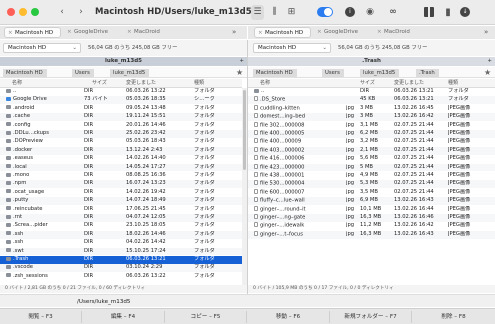 This screenshot has width=495, height=324. I want to click on binoculars-icon: ∞, so click(393, 12).